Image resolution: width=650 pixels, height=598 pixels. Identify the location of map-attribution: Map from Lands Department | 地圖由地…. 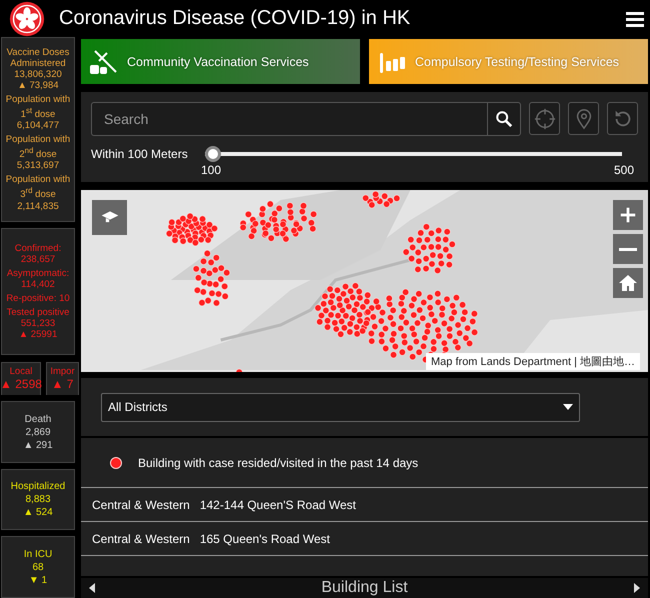
(533, 361).